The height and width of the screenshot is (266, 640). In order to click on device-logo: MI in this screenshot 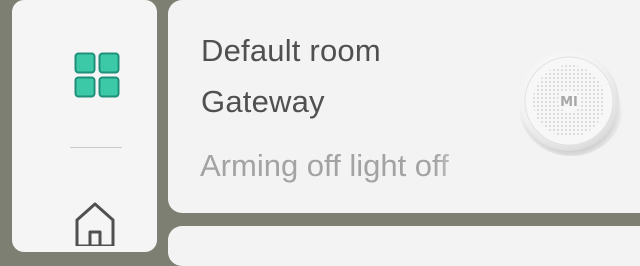, I will do `click(569, 102)`.